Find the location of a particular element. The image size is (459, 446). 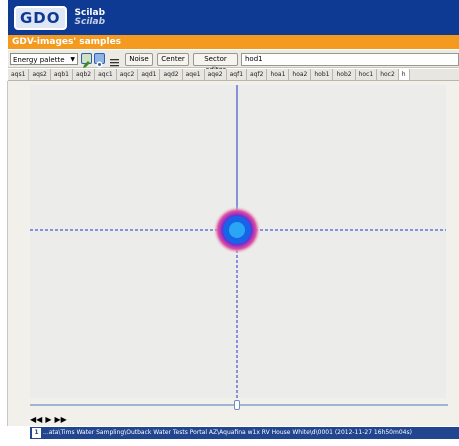

tab-hoc2: hoc2 is located at coordinates (388, 74).